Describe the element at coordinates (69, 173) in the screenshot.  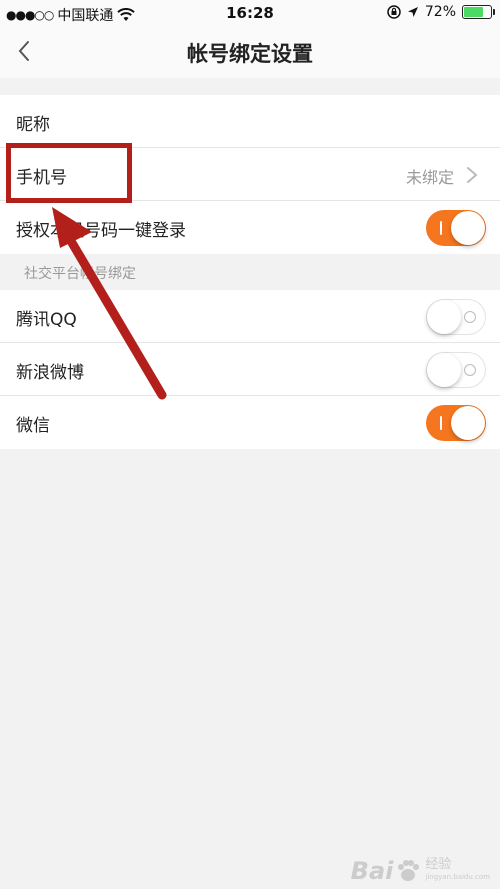
I see `highlight-box` at that location.